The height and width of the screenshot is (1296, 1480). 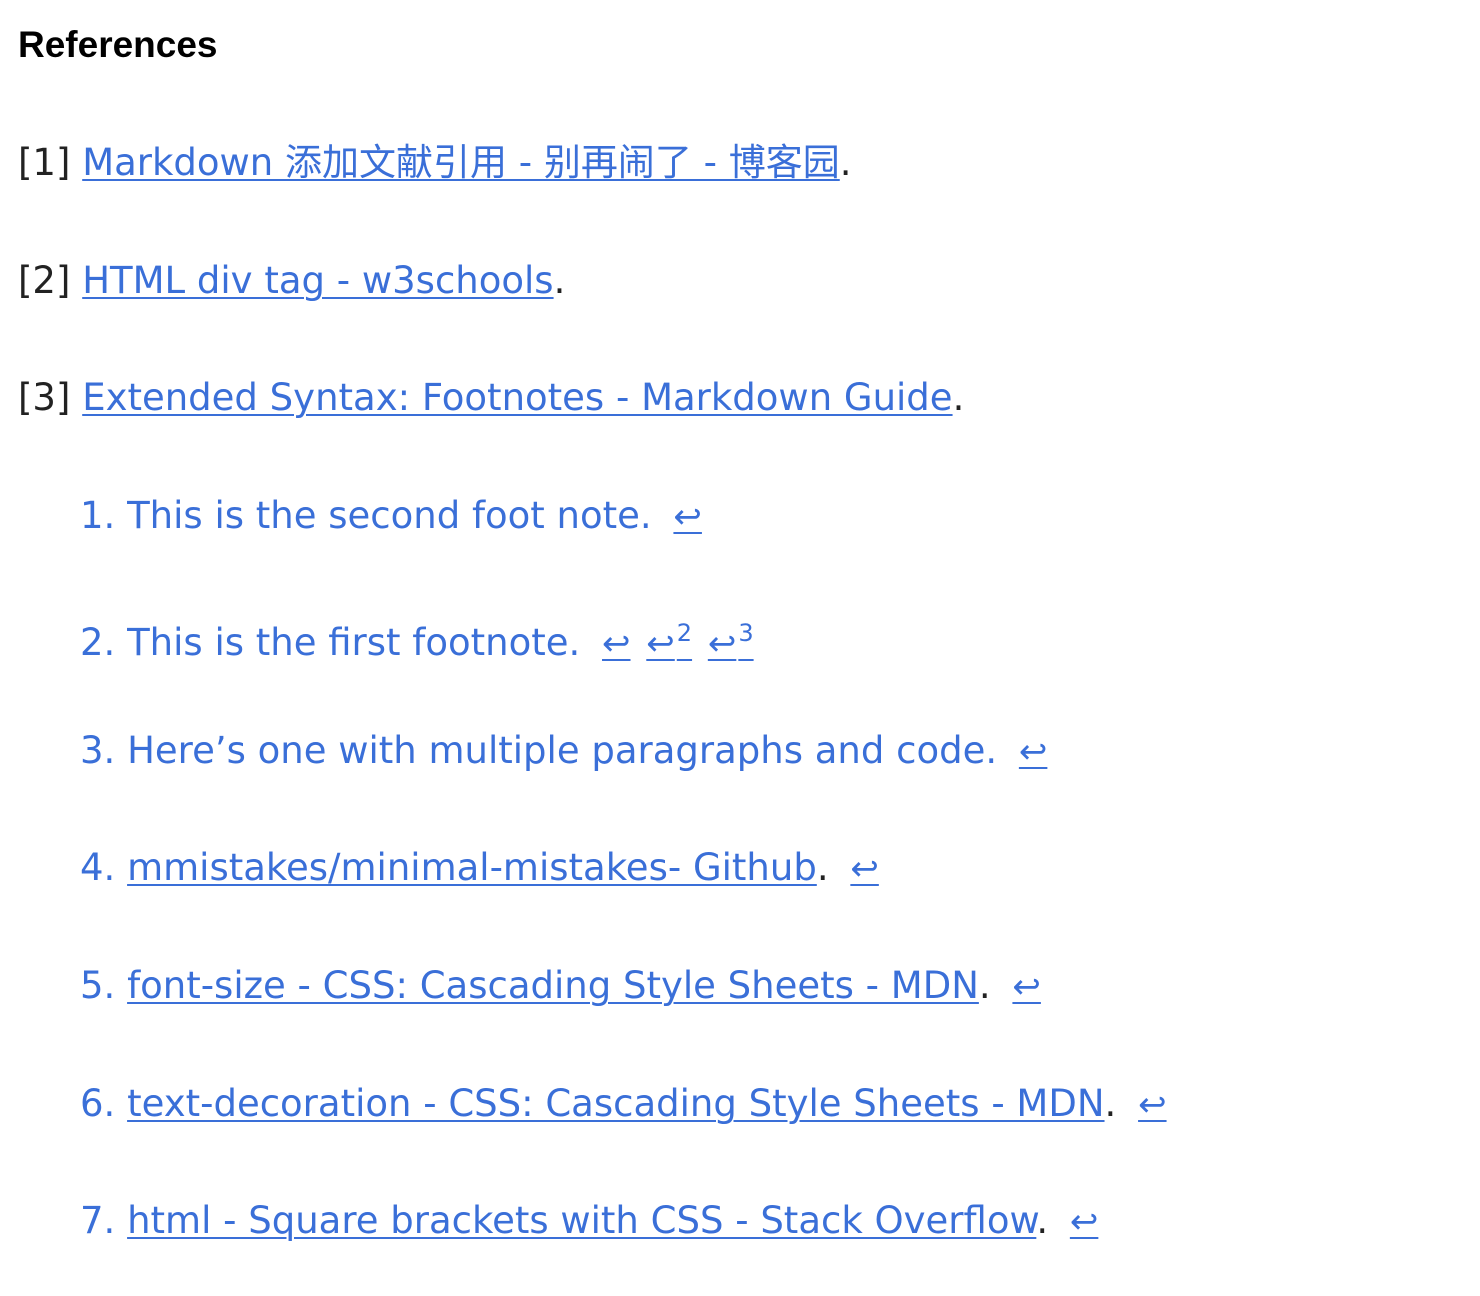 What do you see at coordinates (98, 515) in the screenshot?
I see `footnote-number: 1.` at bounding box center [98, 515].